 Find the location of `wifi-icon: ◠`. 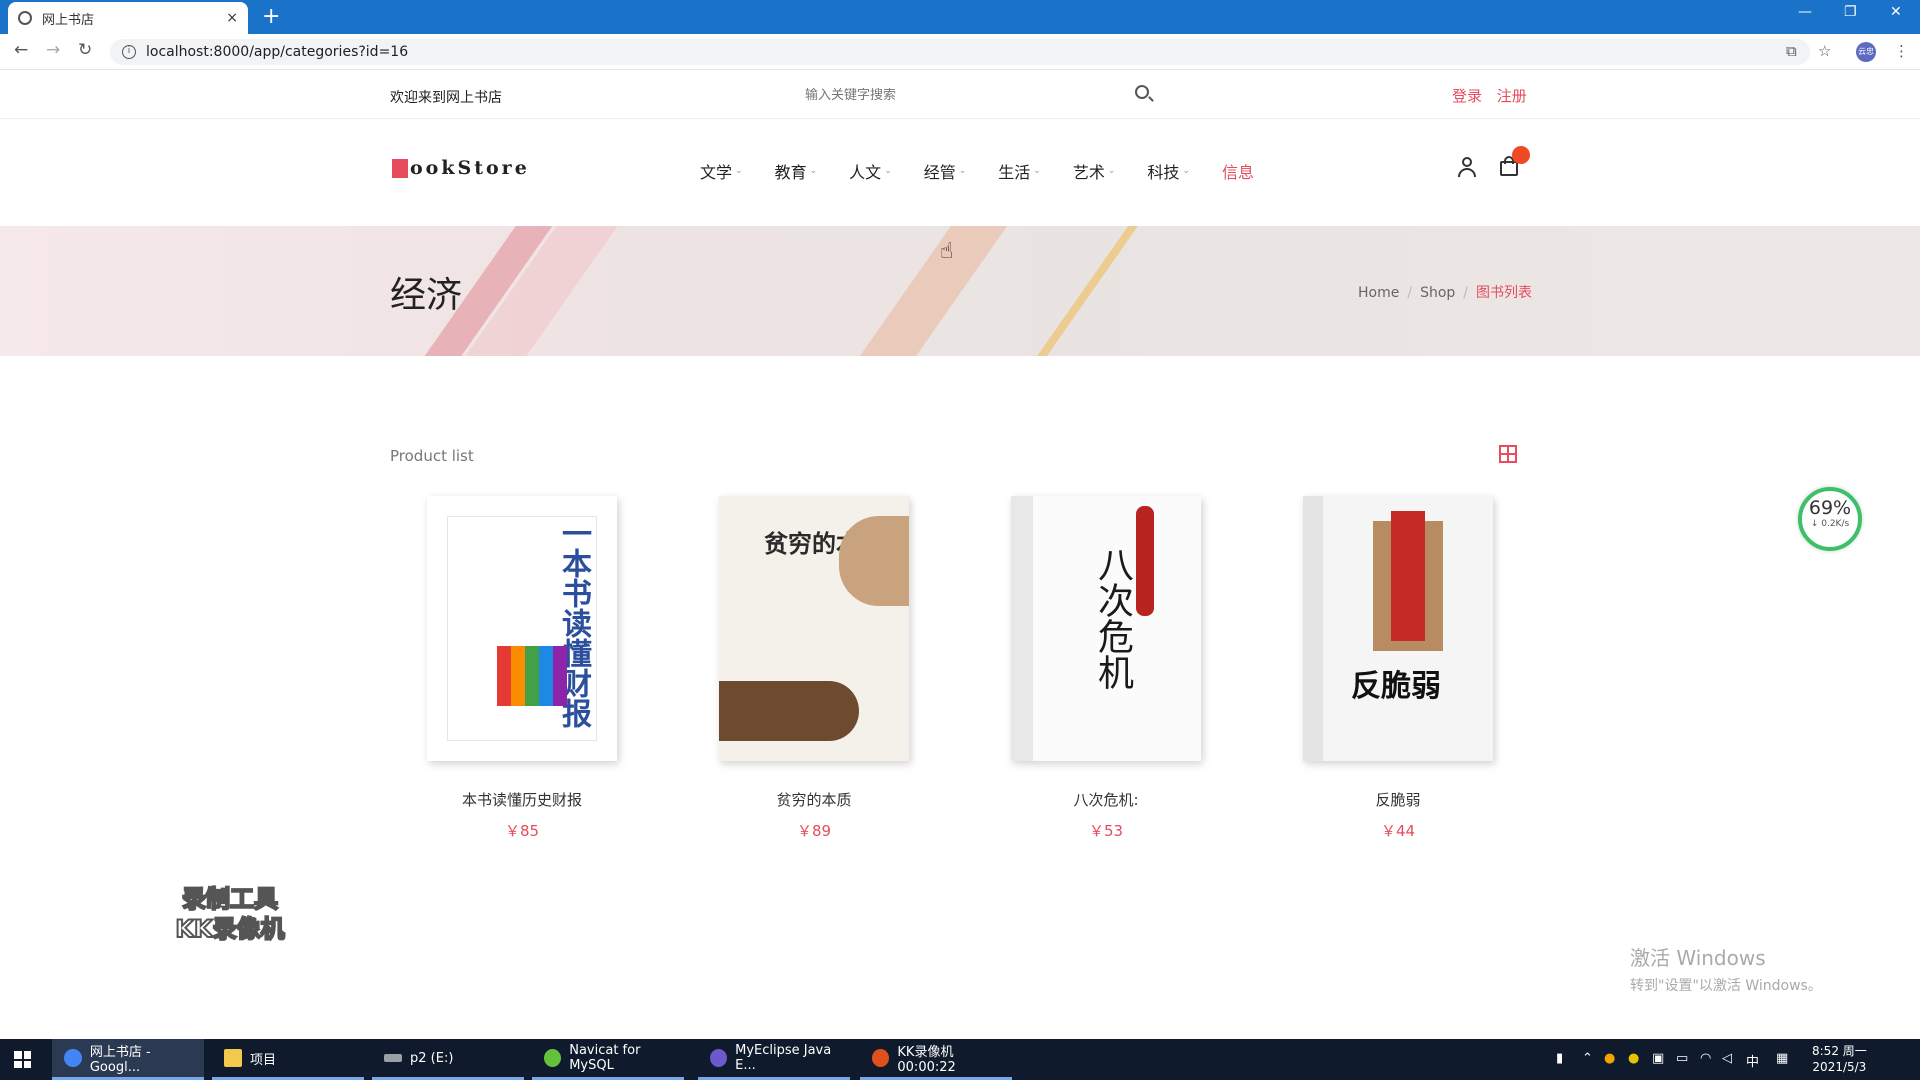

wifi-icon: ◠ is located at coordinates (1705, 1058).